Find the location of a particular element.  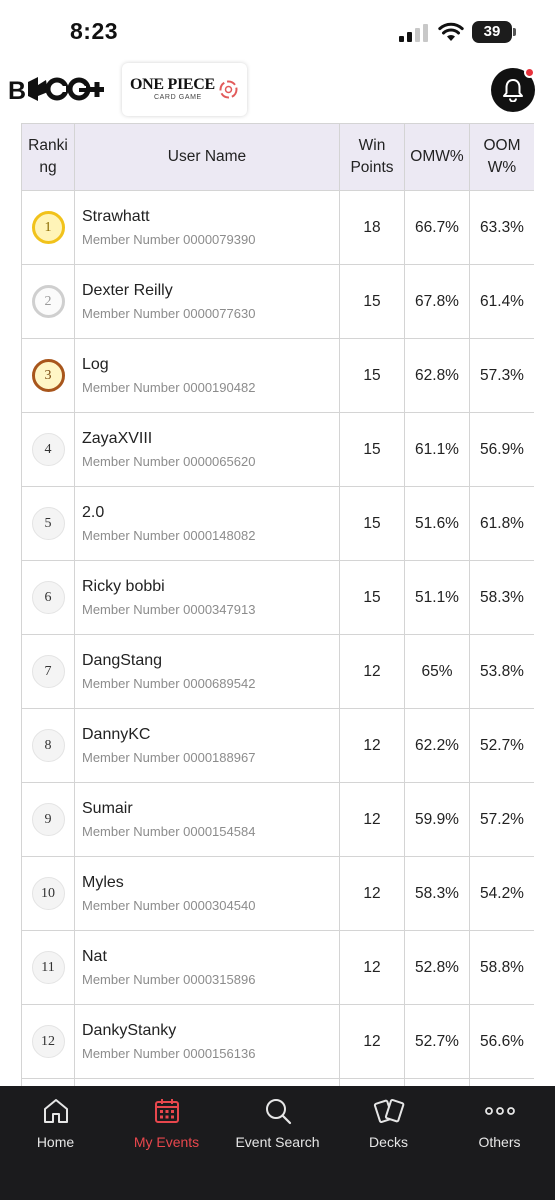

user-name: Dexter Reilly is located at coordinates (127, 290).